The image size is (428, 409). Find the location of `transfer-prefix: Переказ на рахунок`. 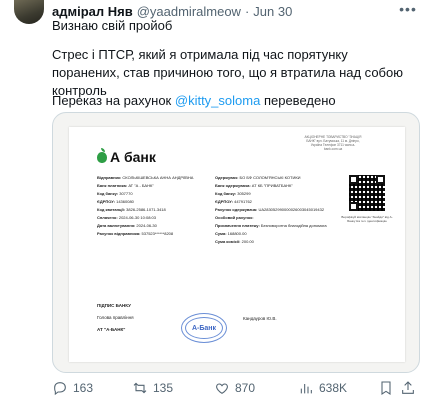

transfer-prefix: Переказ на рахунок is located at coordinates (112, 100).